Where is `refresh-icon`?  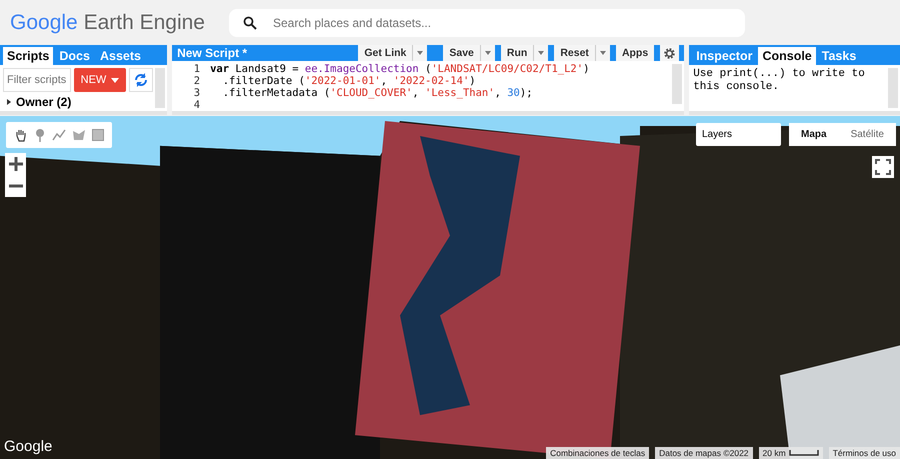
refresh-icon is located at coordinates (141, 80).